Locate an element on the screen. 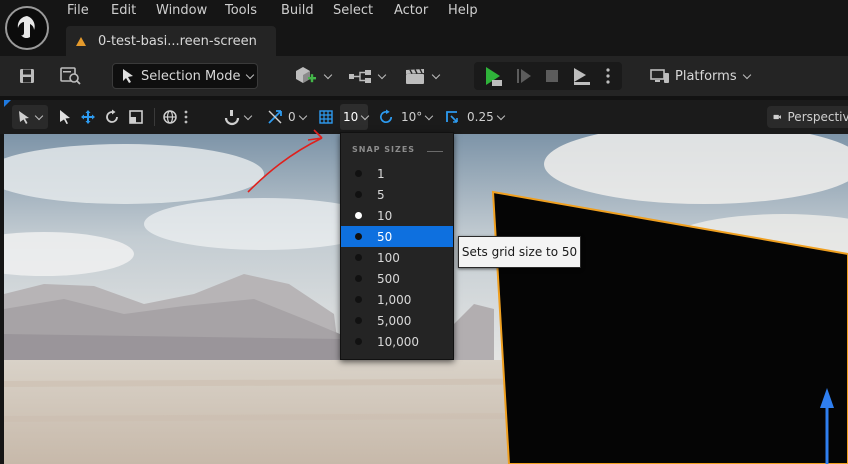 The width and height of the screenshot is (848, 464). arrow-cursor-icon is located at coordinates (65, 117).